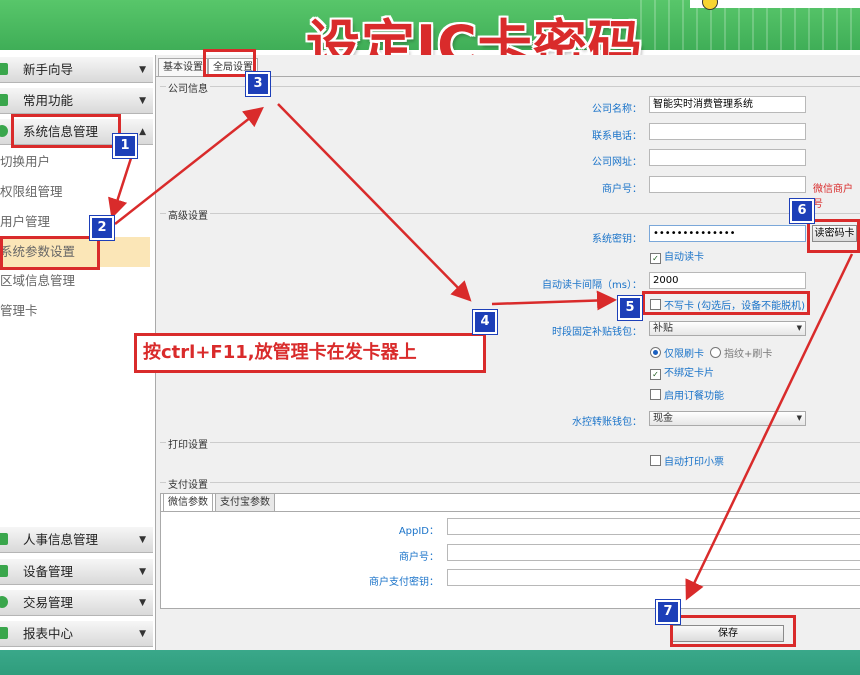 Image resolution: width=860 pixels, height=675 pixels. I want to click on guide-icon, so click(4, 69).